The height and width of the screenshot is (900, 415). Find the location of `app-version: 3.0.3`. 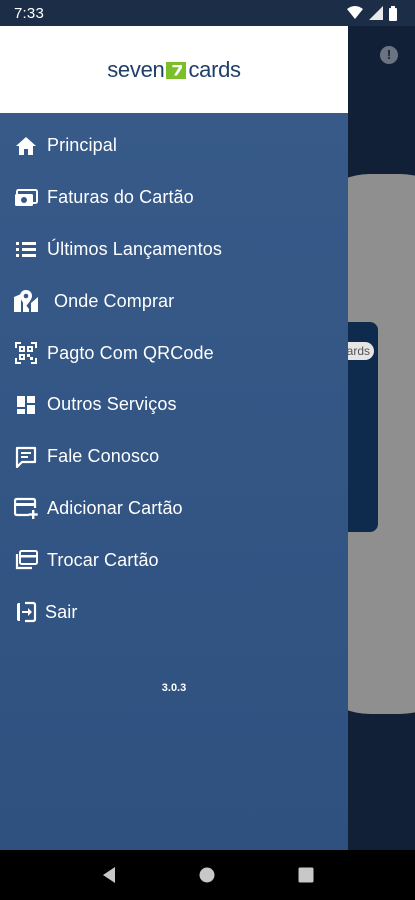

app-version: 3.0.3 is located at coordinates (174, 688).